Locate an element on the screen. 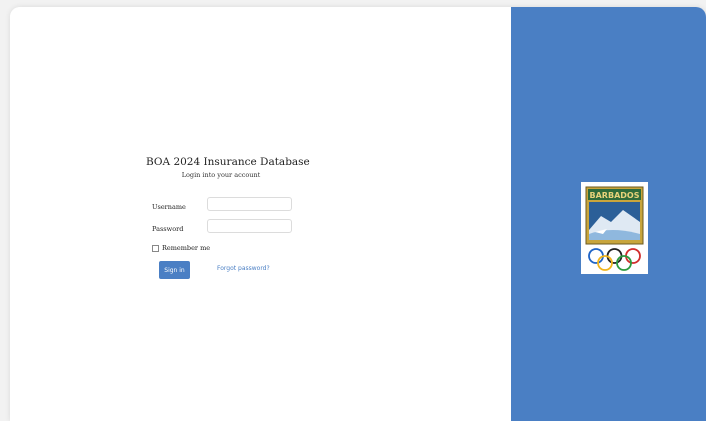  page-title: BOA 2024 Insurance Database is located at coordinates (228, 162).